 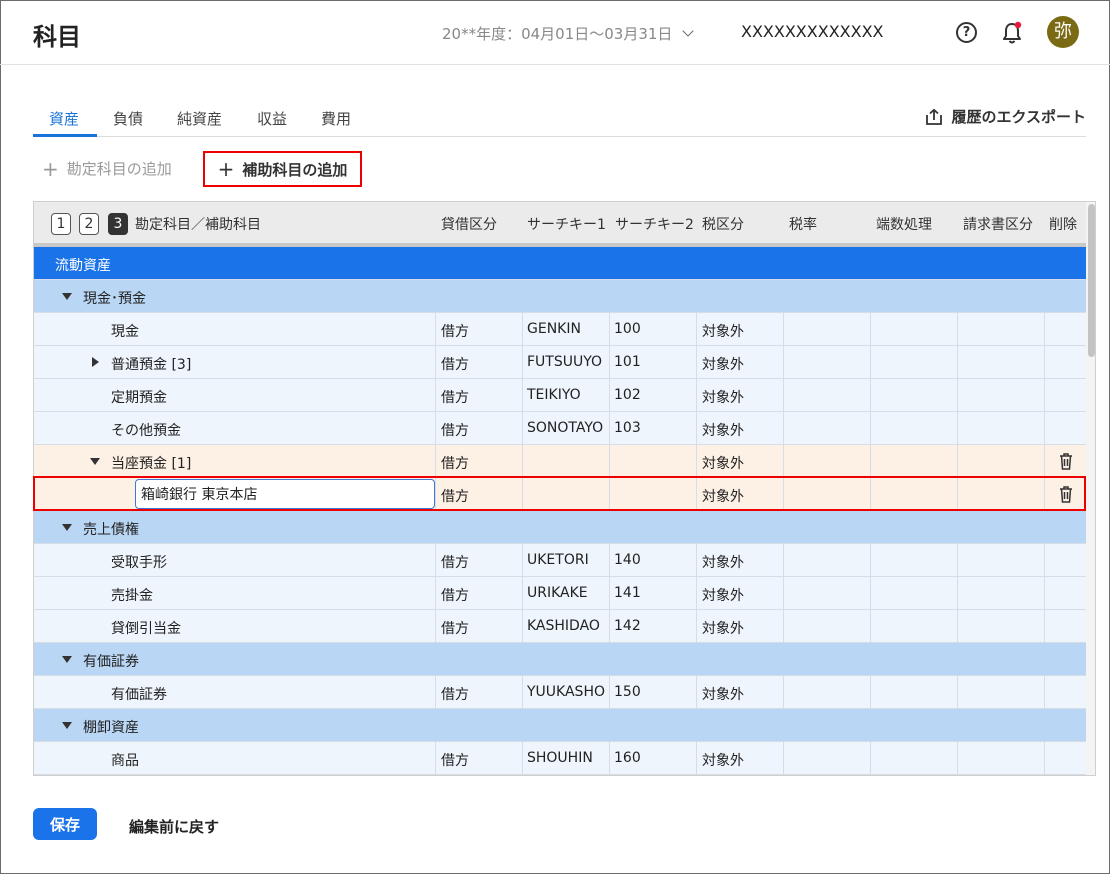 I want to click on table-row: 有価証券 借方 YUUKASHO 150 対象外, so click(x=560, y=692).